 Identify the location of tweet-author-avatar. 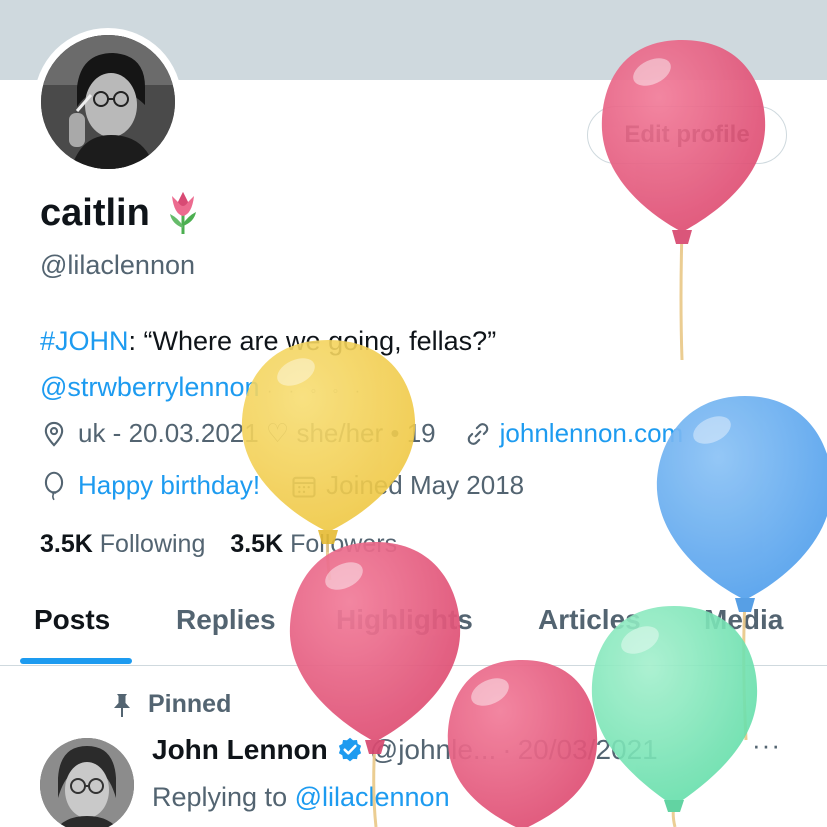
(87, 782).